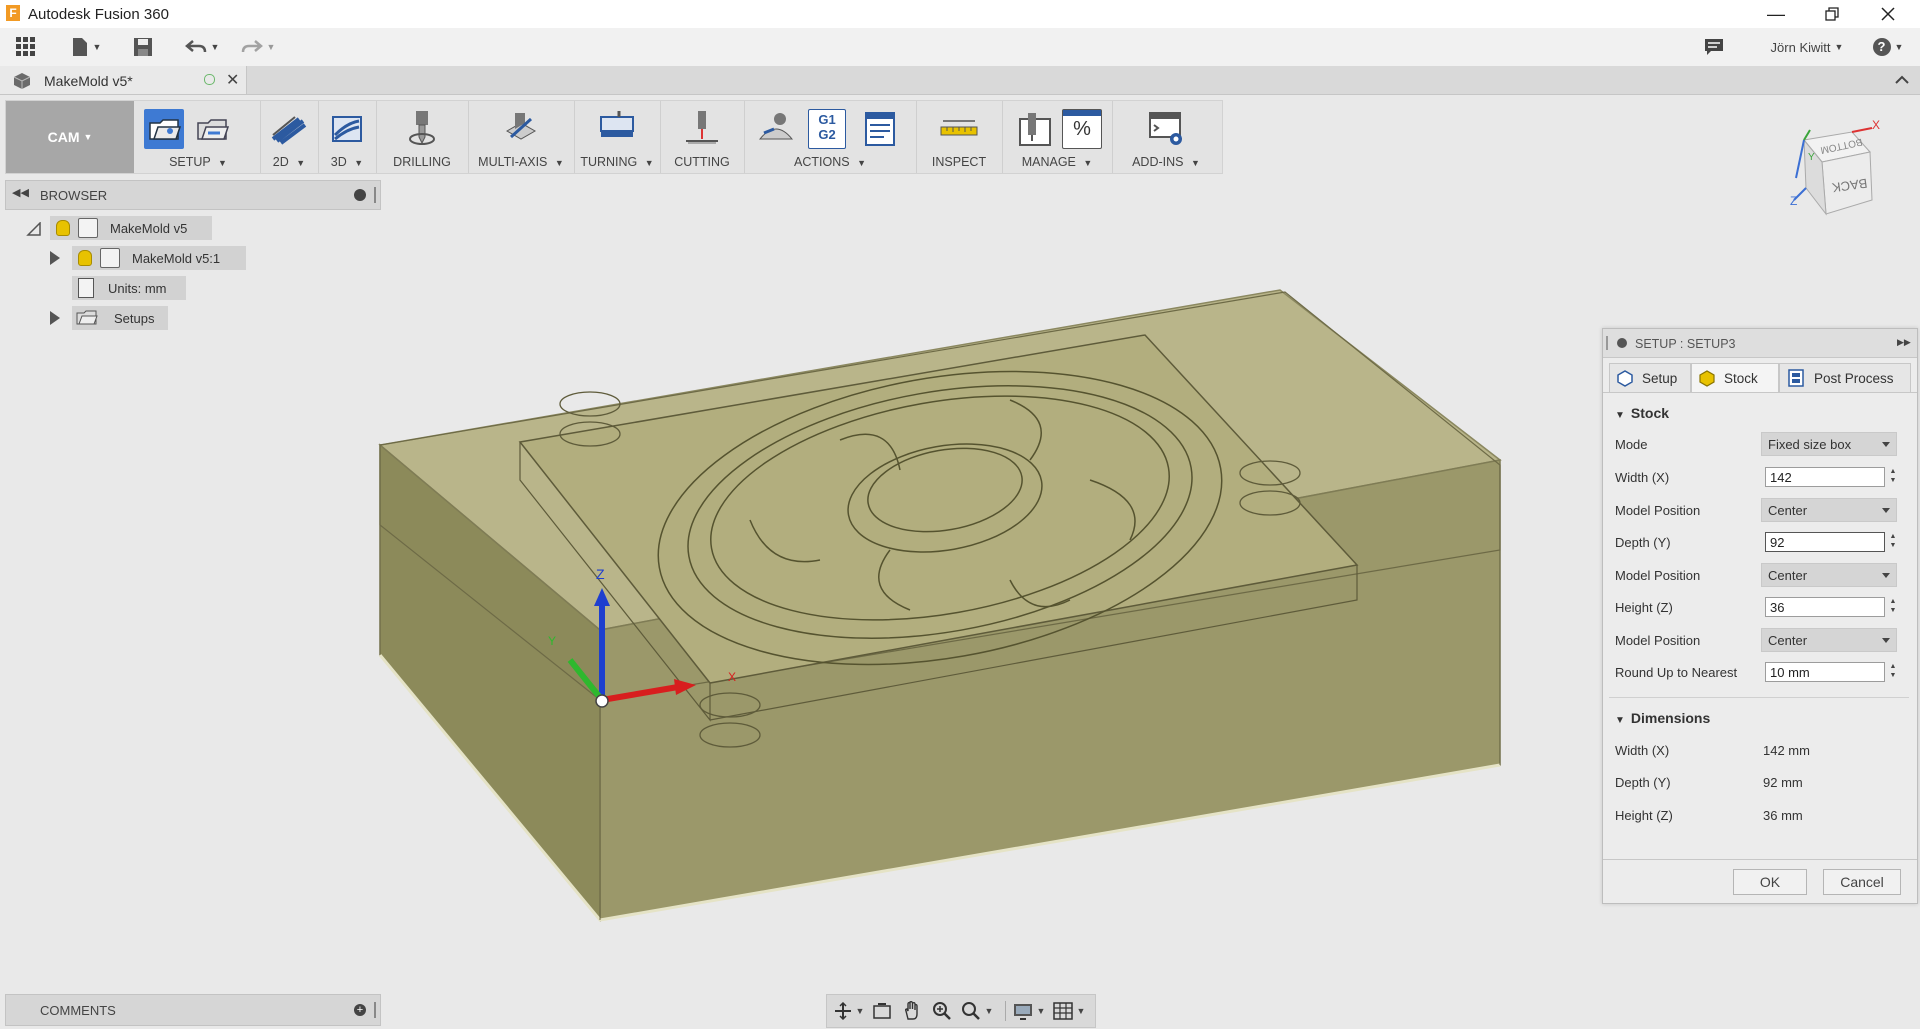 This screenshot has height=1029, width=1920. Describe the element at coordinates (79, 47) in the screenshot. I see `file-icon` at that location.